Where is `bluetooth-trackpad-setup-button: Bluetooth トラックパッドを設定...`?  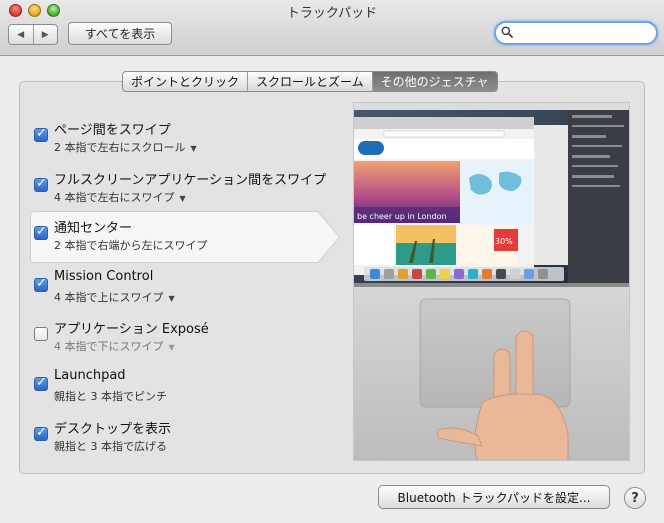 bluetooth-trackpad-setup-button: Bluetooth トラックパッドを設定... is located at coordinates (494, 497).